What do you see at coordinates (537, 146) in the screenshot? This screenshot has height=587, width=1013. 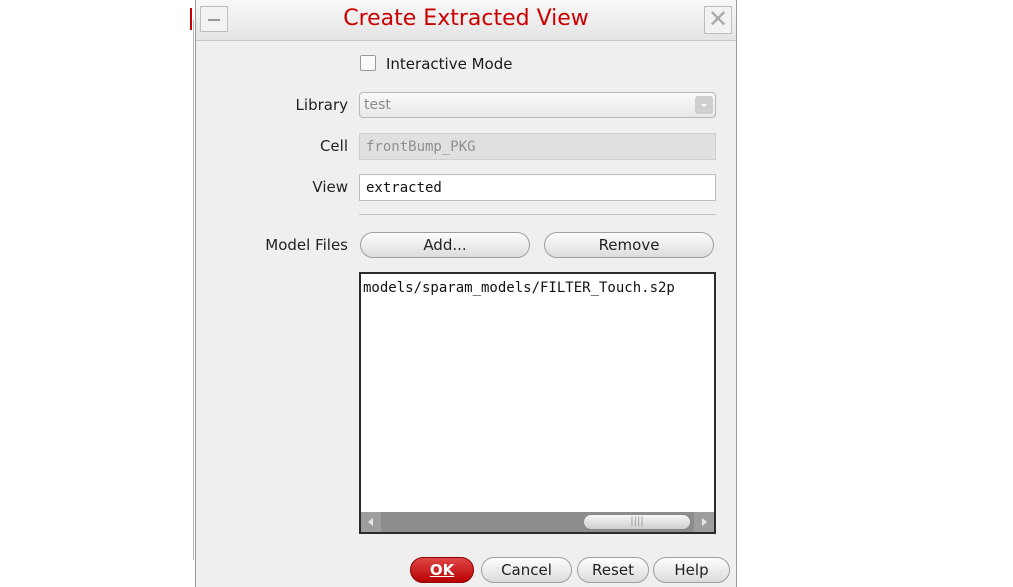 I see `cell-field: frontBump_PKG` at bounding box center [537, 146].